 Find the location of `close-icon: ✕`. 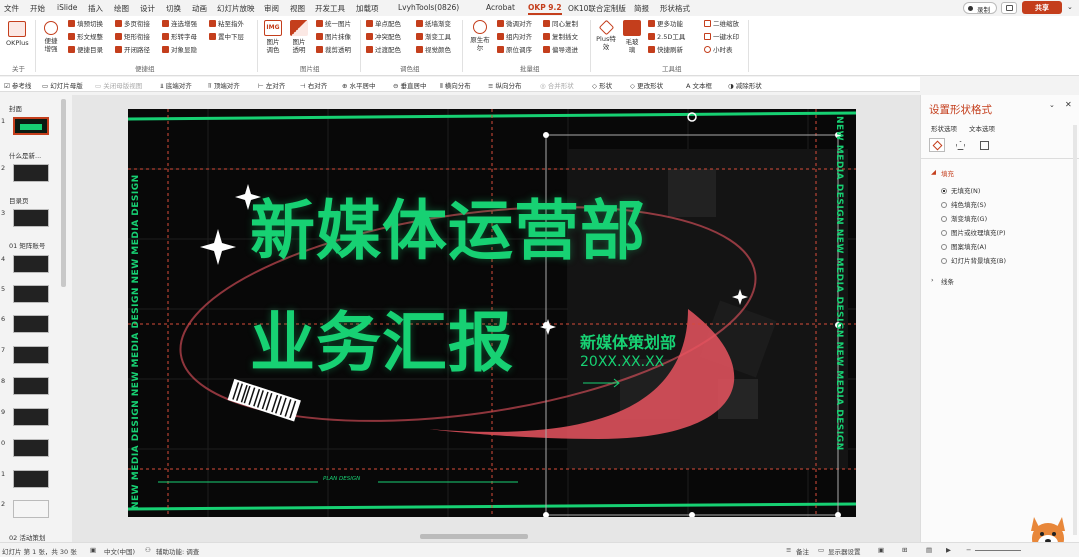

close-icon: ✕ is located at coordinates (1068, 104).